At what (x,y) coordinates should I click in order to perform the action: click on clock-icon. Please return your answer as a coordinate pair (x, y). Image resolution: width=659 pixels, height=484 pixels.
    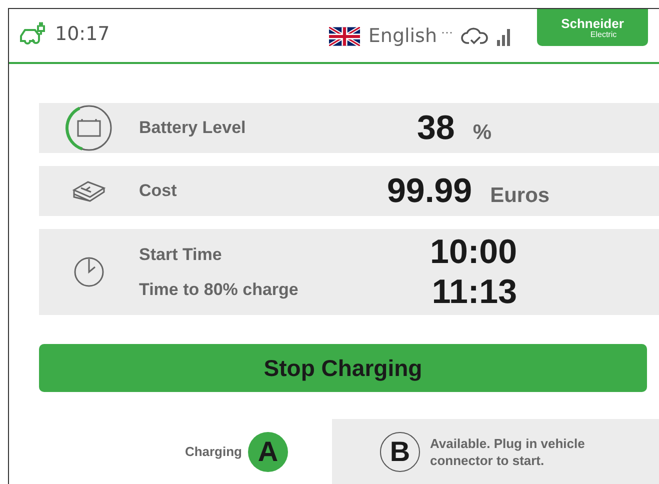
    Looking at the image, I should click on (89, 272).